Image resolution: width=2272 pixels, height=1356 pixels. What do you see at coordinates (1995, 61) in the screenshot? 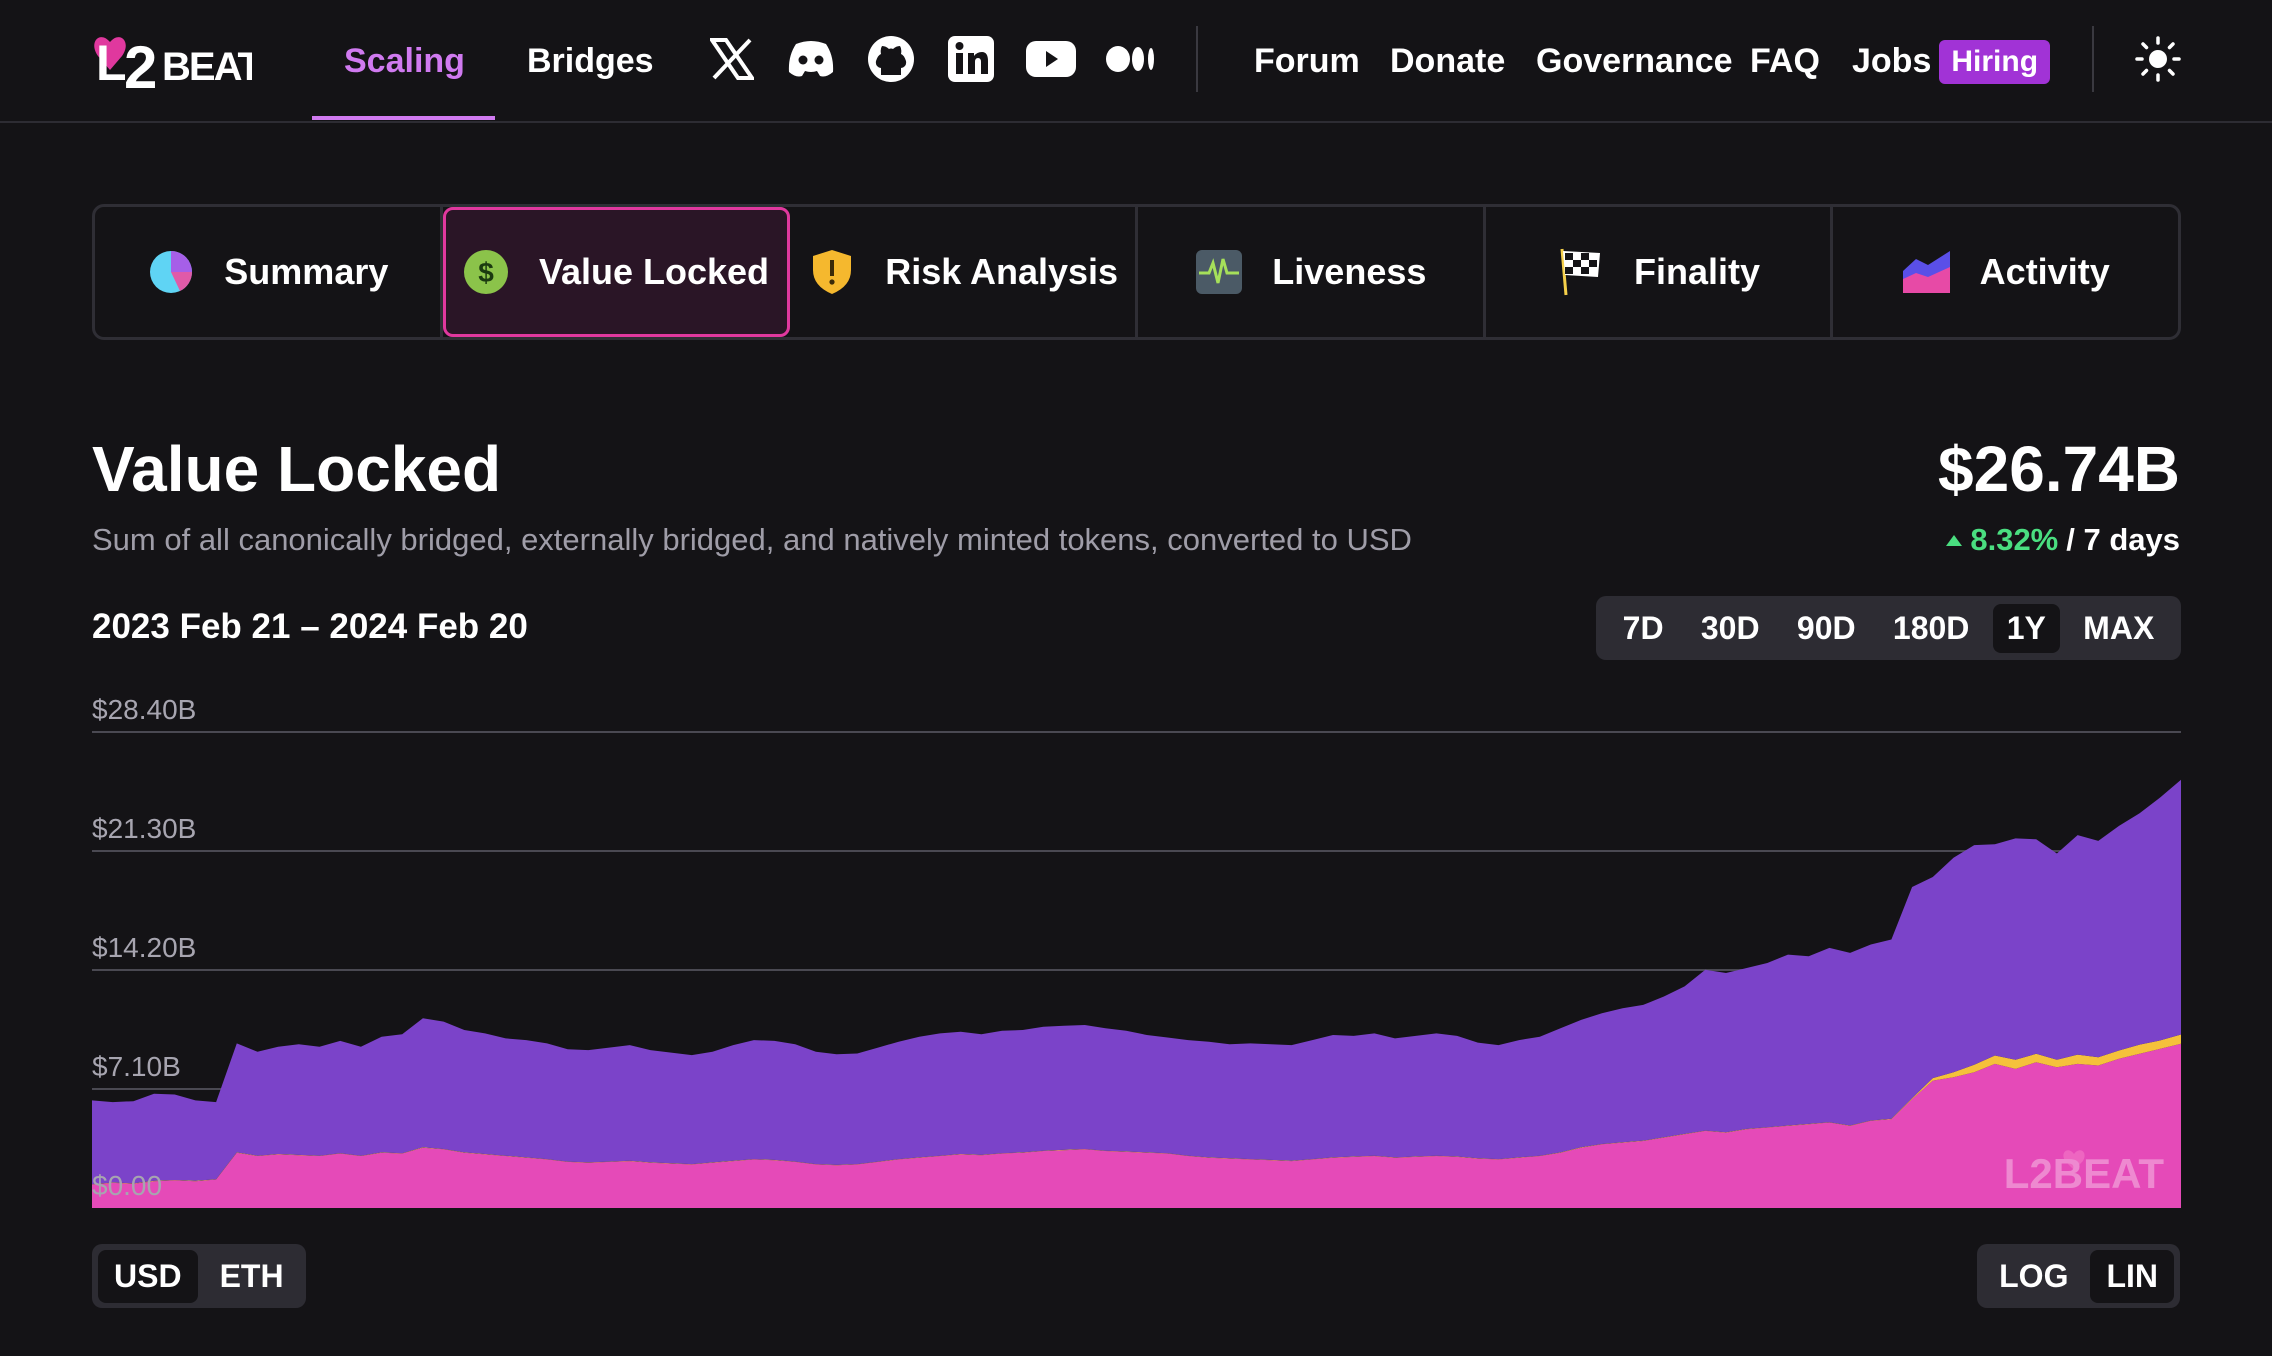
I see `hiring-badge: Hiring` at bounding box center [1995, 61].